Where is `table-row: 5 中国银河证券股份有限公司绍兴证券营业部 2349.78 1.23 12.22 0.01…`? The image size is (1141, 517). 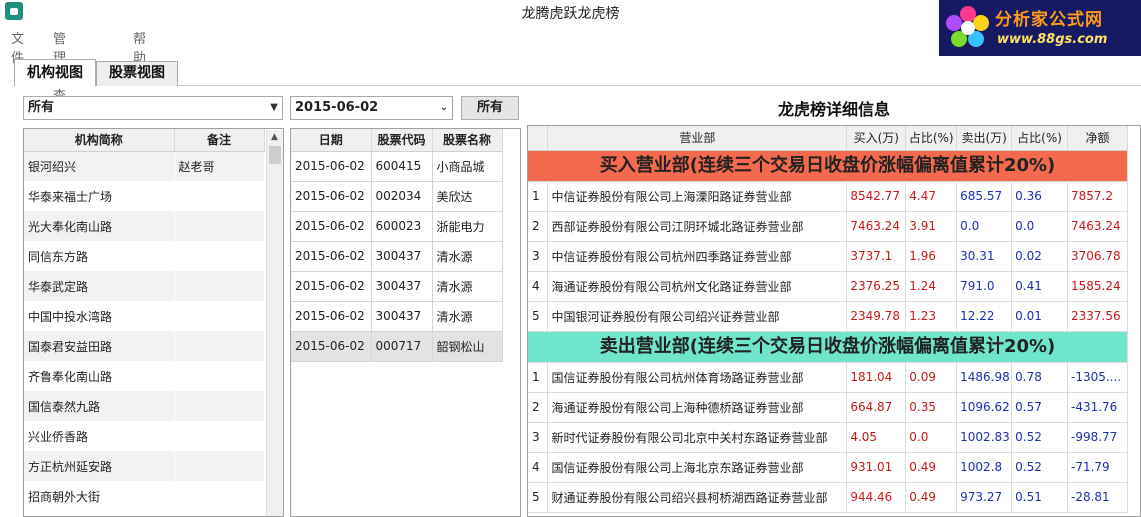 table-row: 5 中国银河证券股份有限公司绍兴证券营业部 2349.78 1.23 12.22 0.01… is located at coordinates (828, 316).